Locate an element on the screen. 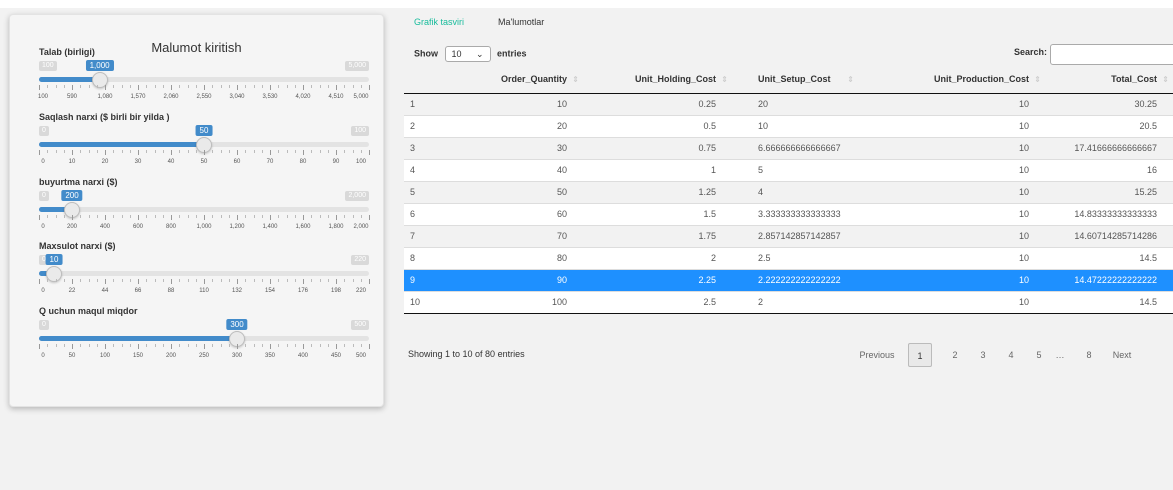  cell-total-cost: 14.5 is located at coordinates (1109, 257).